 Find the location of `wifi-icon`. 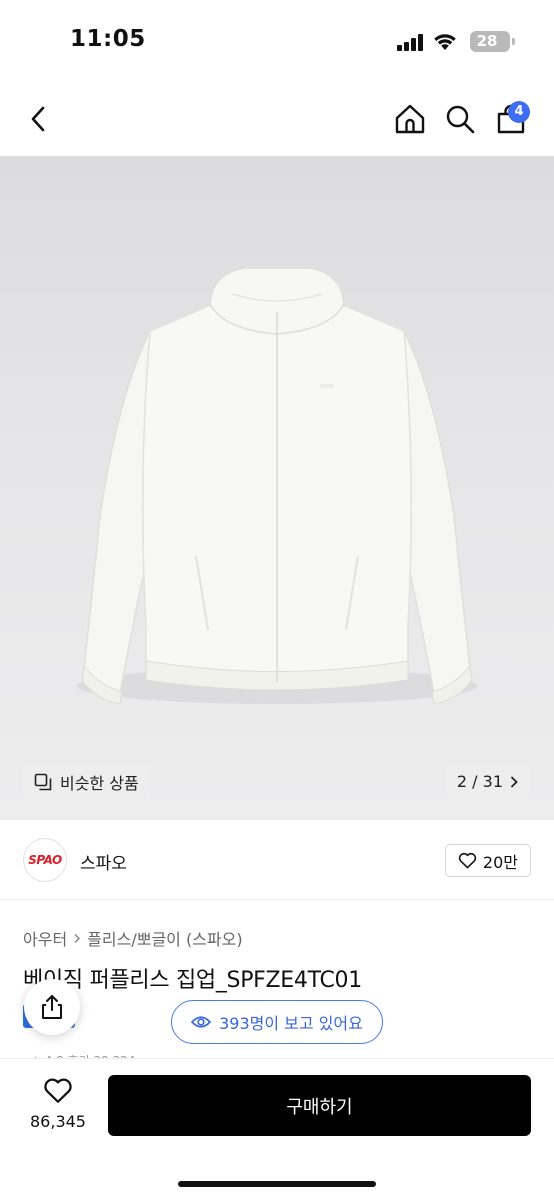

wifi-icon is located at coordinates (445, 42).